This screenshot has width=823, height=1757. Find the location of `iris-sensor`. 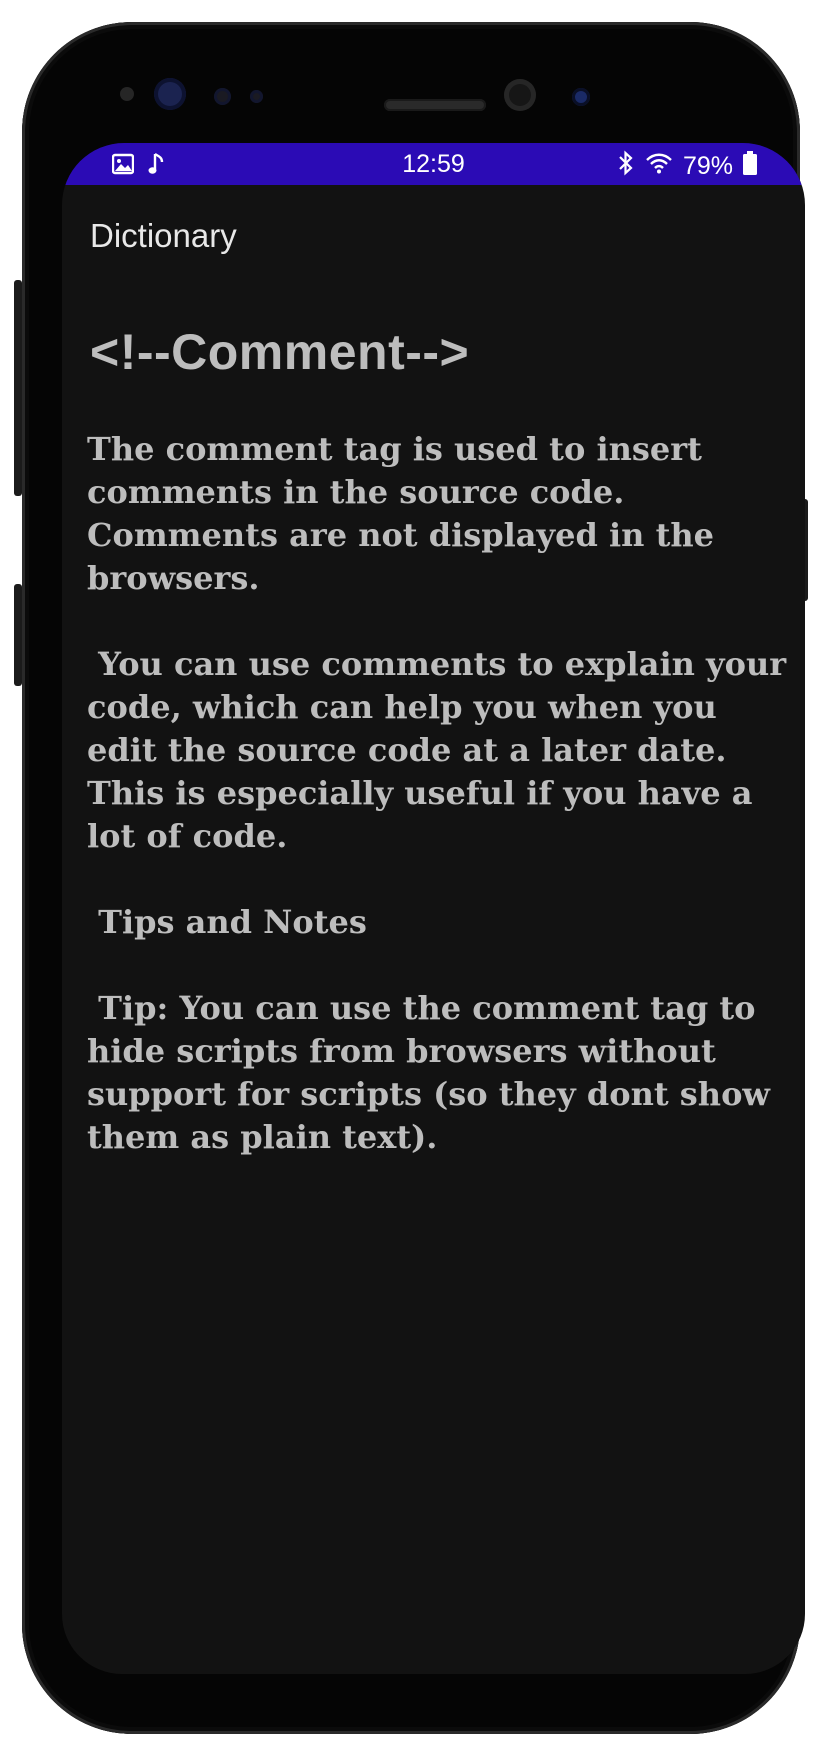

iris-sensor is located at coordinates (127, 94).